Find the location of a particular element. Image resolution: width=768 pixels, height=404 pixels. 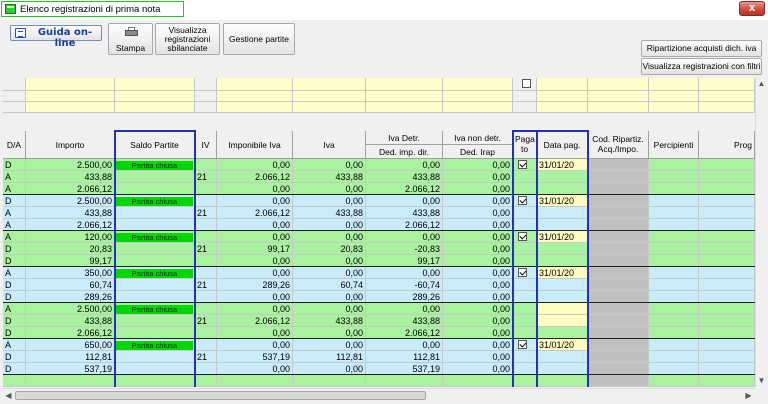

scroll-down-icon: ▼ is located at coordinates (761, 380).